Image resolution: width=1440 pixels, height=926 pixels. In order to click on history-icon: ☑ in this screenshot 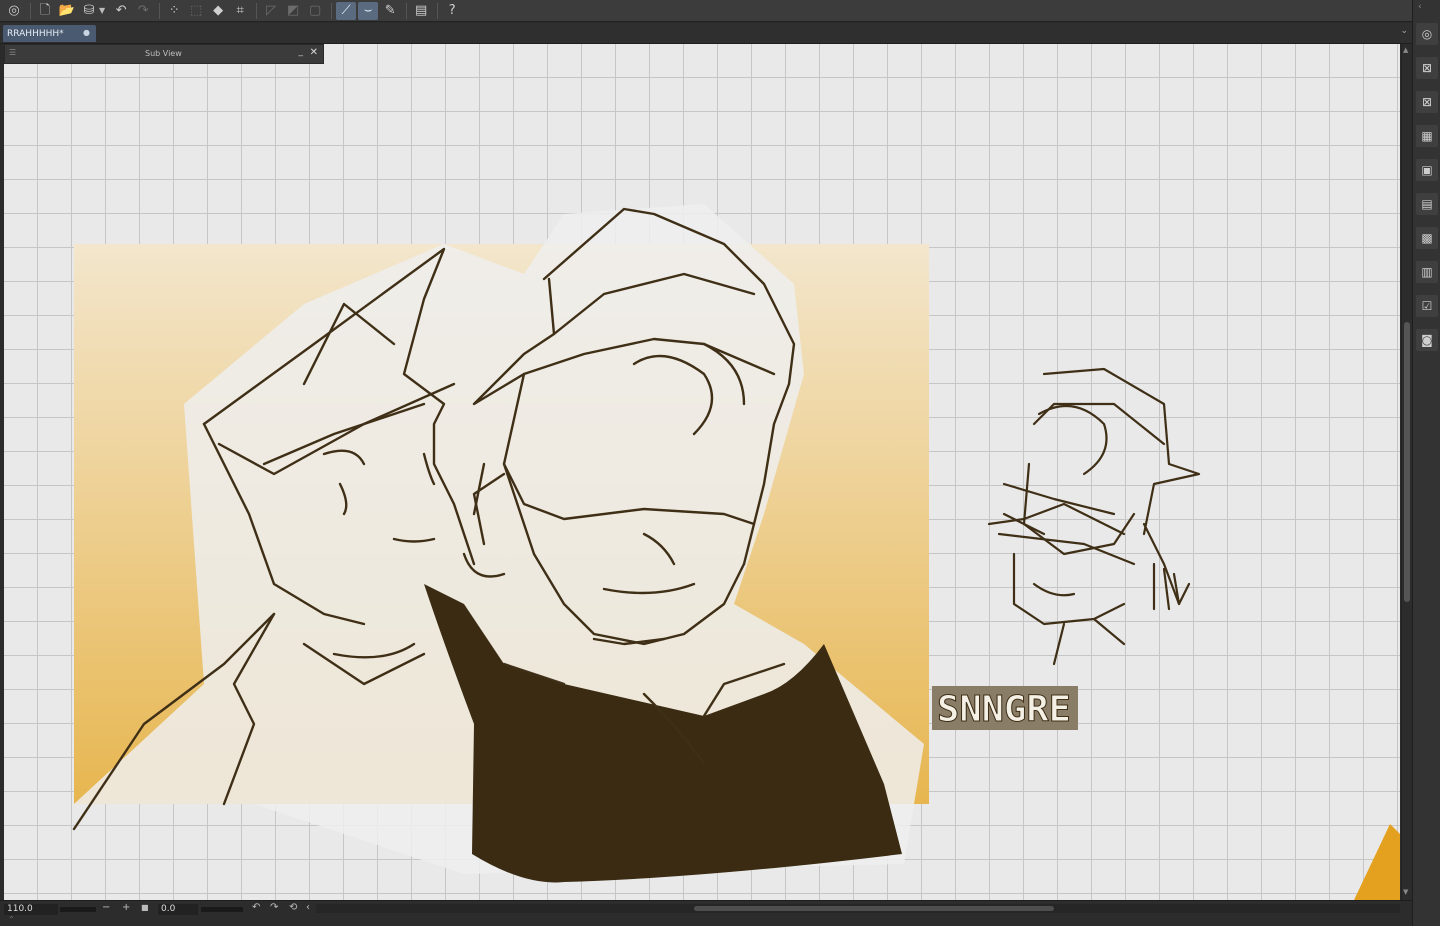, I will do `click(1427, 306)`.